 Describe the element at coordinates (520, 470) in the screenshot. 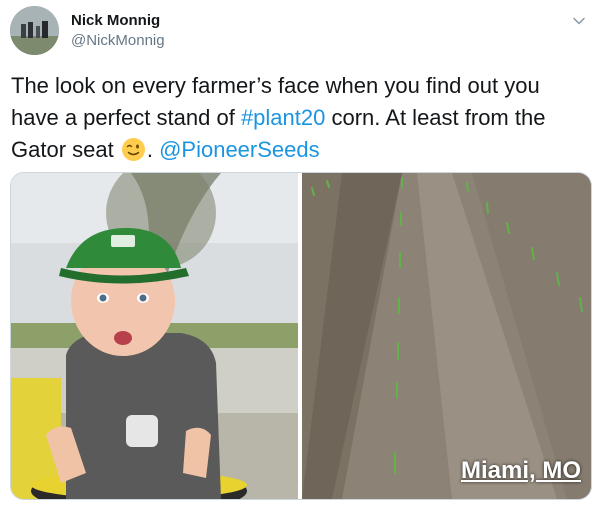

I see `location-caption: Miami, MO` at that location.